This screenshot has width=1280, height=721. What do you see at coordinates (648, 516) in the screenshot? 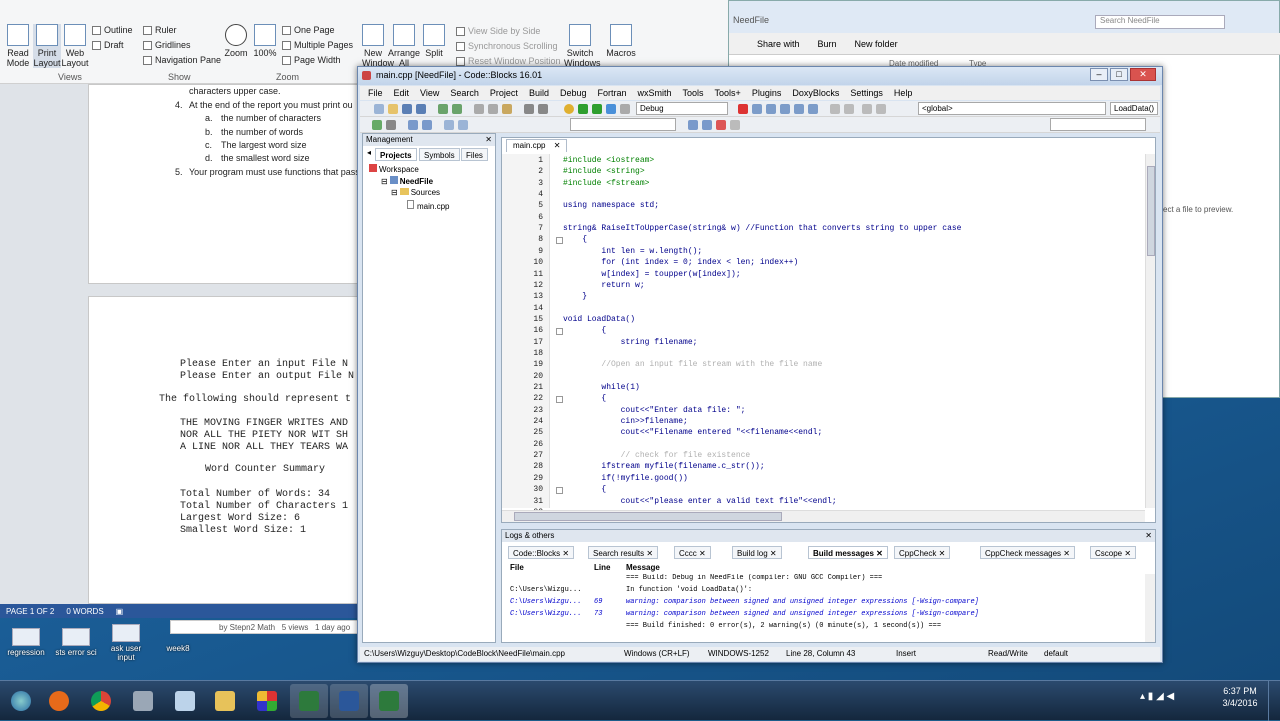
I see `scrollbar-thumb` at bounding box center [648, 516].